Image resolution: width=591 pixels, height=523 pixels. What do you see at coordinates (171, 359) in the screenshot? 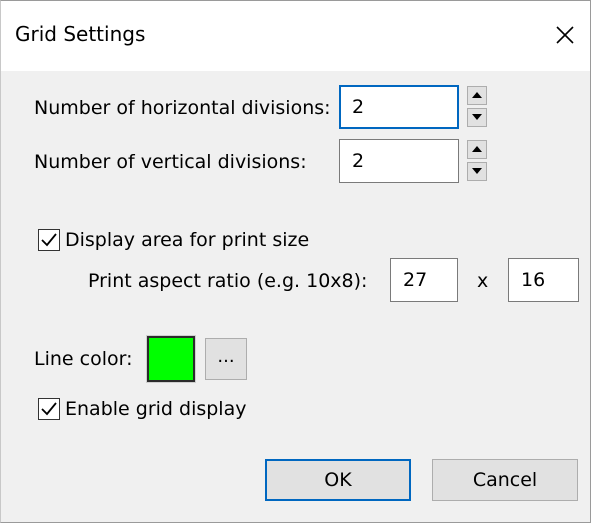
I see `line-color-swatch` at bounding box center [171, 359].